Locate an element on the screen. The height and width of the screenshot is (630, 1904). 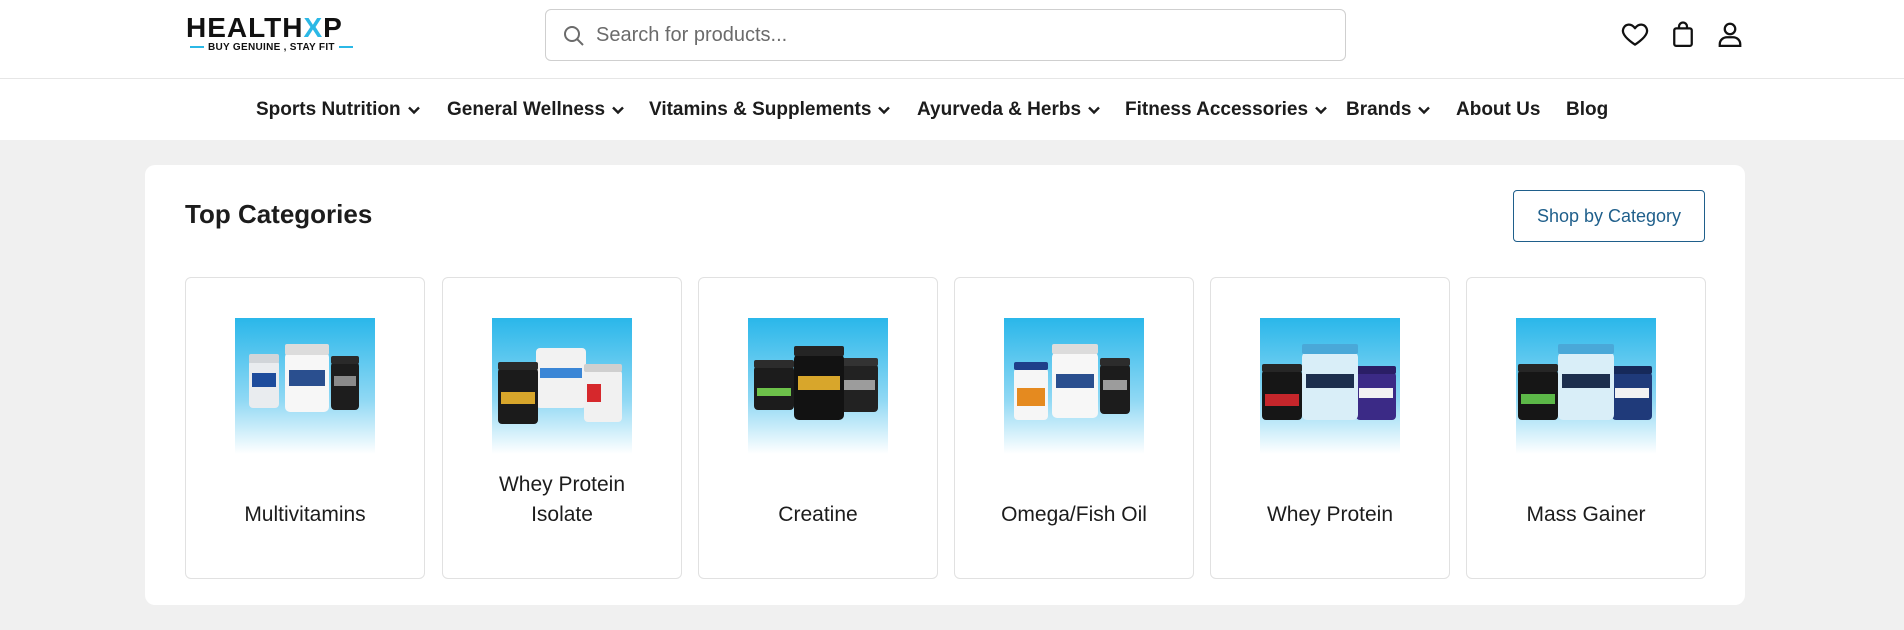
brand-wordmark: HEALTHXP is located at coordinates (264, 27).